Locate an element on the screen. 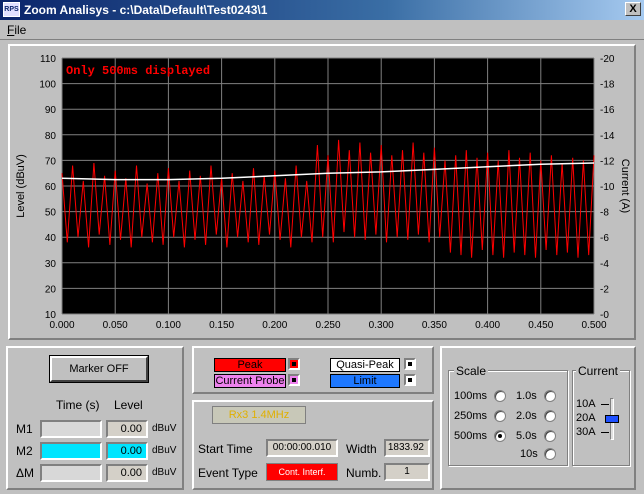 The width and height of the screenshot is (644, 494). scale-option-500ms-label: 500ms is located at coordinates (471, 436).